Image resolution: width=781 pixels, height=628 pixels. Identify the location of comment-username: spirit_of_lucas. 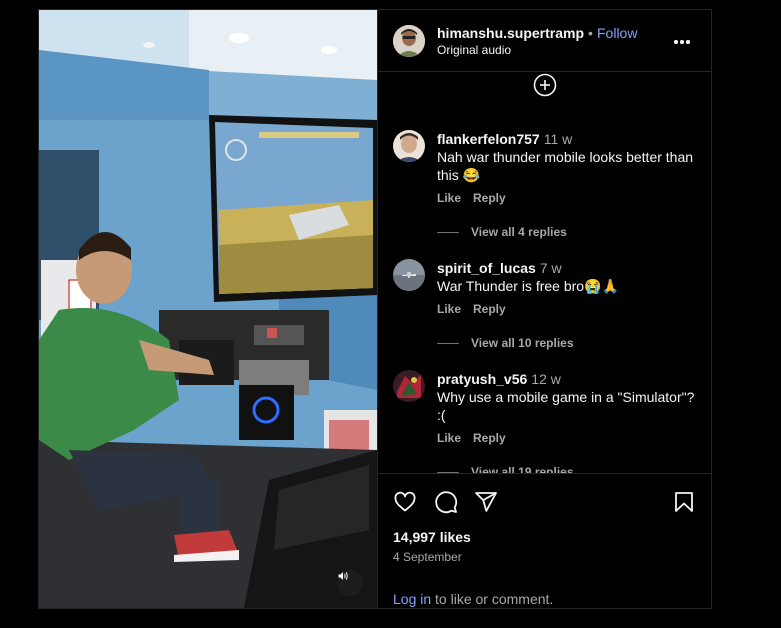
(486, 268).